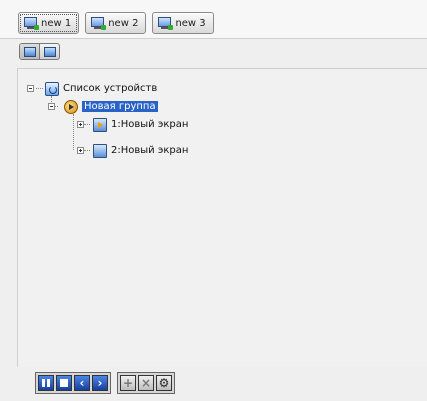 Image resolution: width=427 pixels, height=401 pixels. What do you see at coordinates (73, 132) in the screenshot?
I see `tree-connector` at bounding box center [73, 132].